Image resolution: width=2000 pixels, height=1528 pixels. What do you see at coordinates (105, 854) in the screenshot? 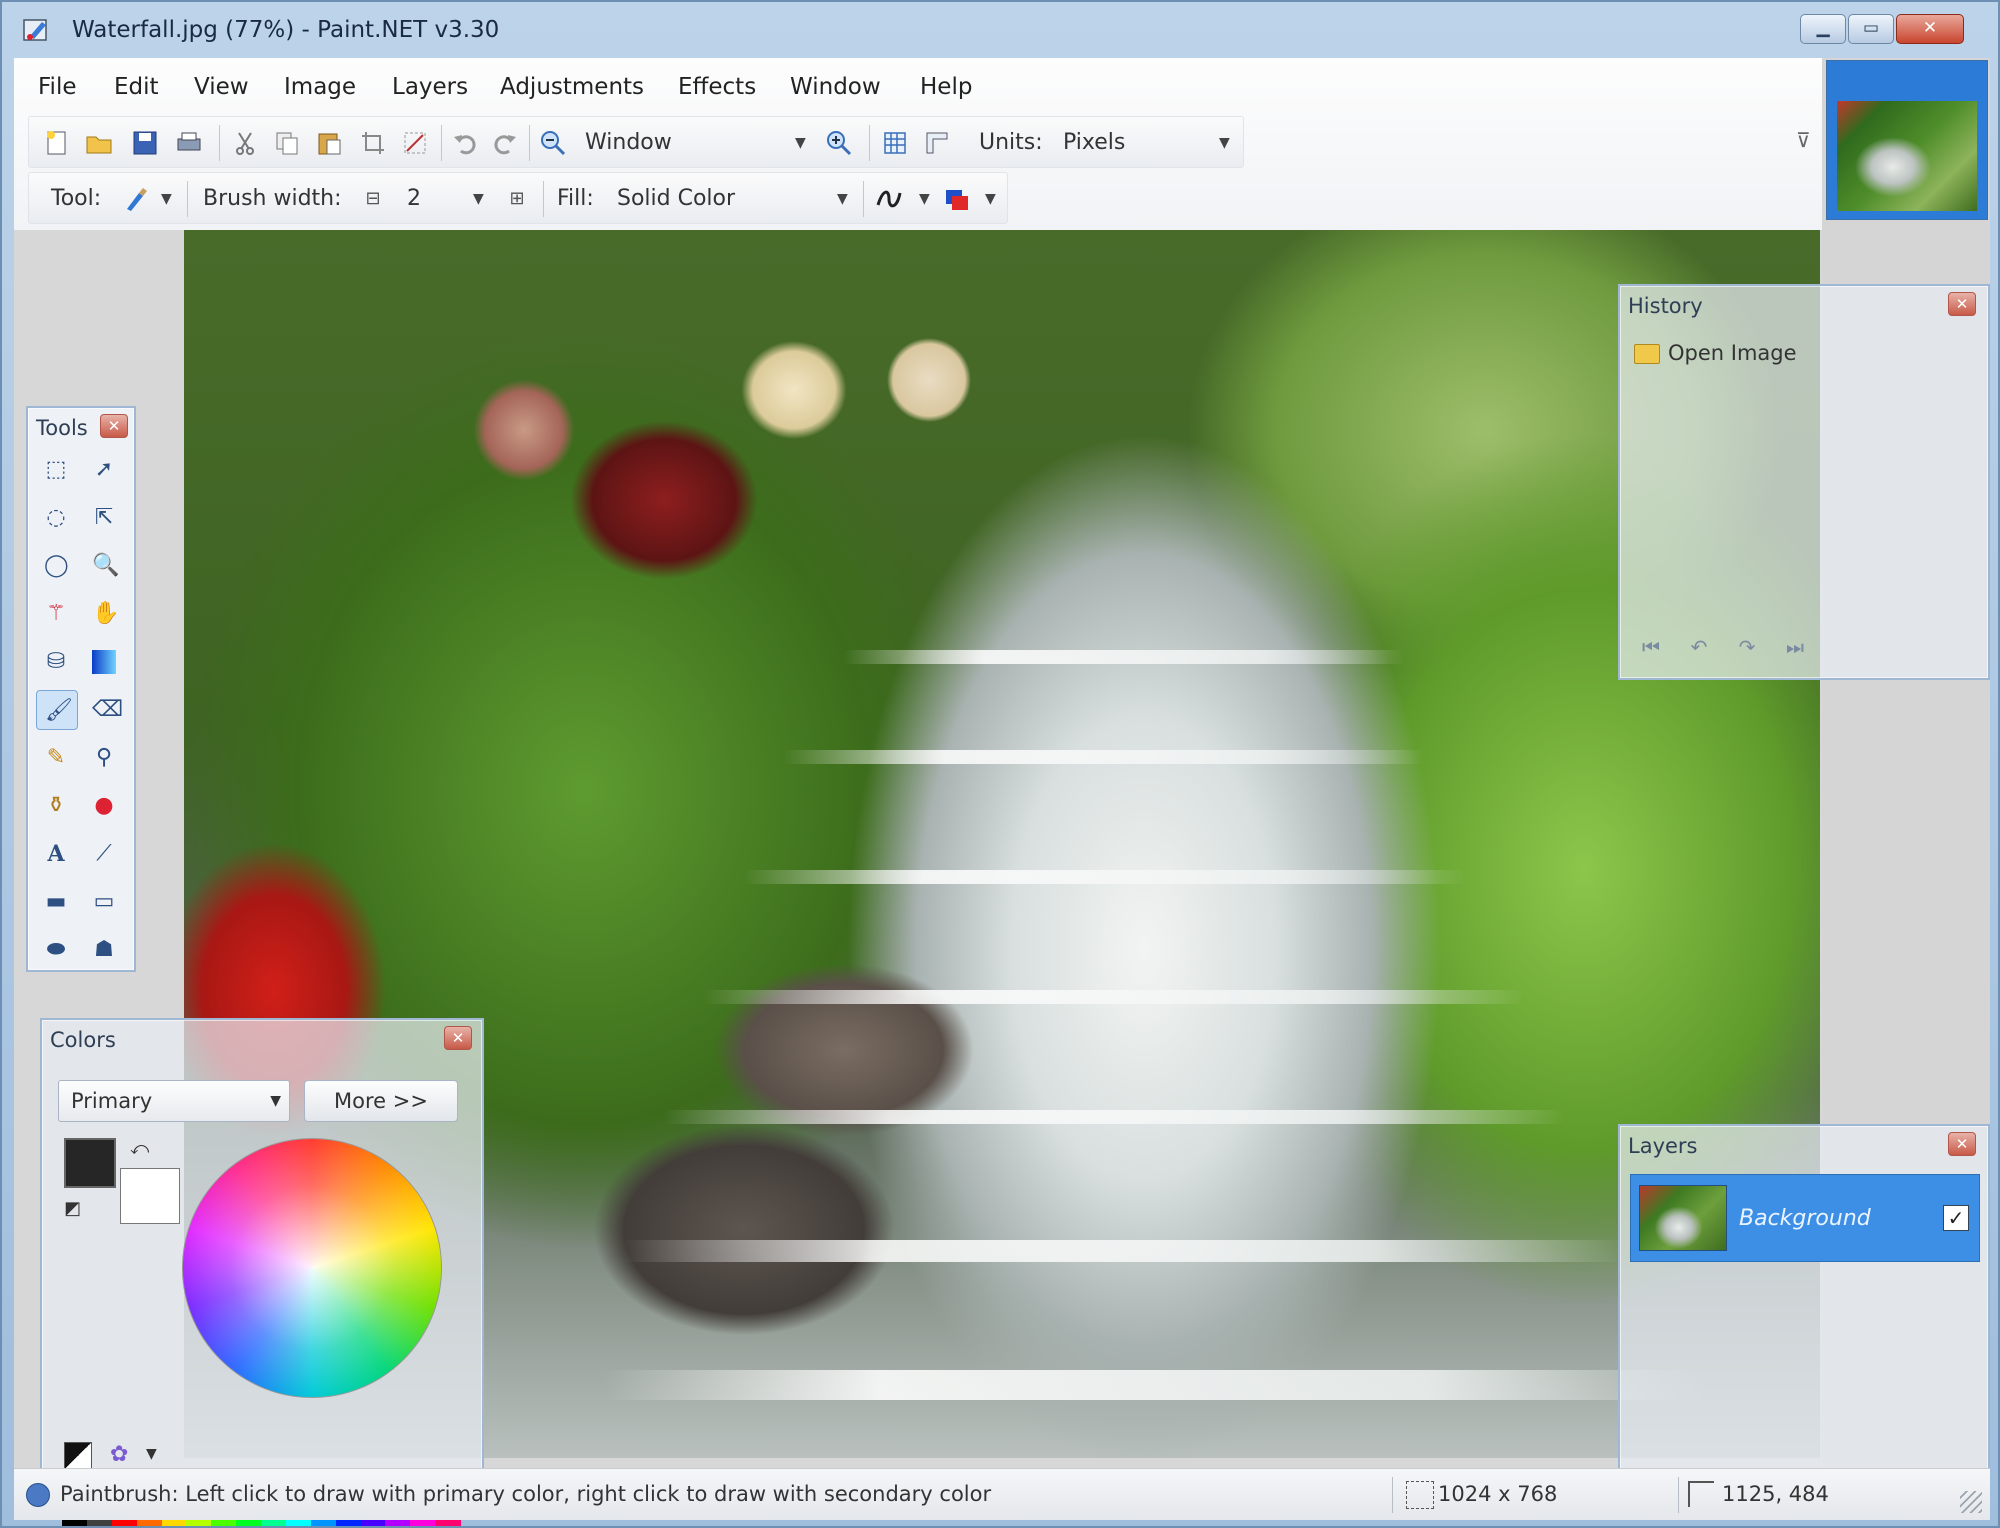
I see `line-curve-tool: ⟋` at bounding box center [105, 854].